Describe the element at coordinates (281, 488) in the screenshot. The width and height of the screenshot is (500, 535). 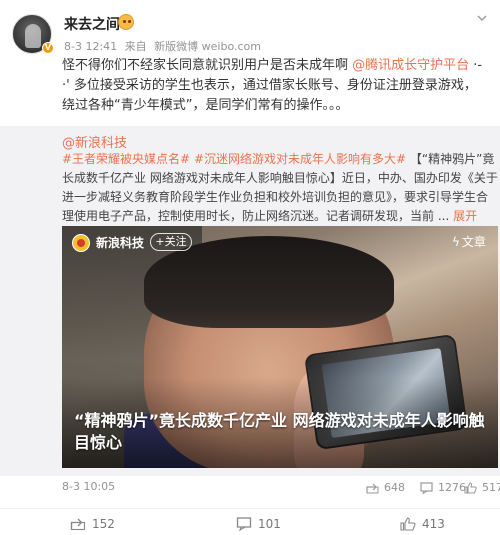
I see `repost-footer: 8-3 10:05 648 1276 5178` at that location.